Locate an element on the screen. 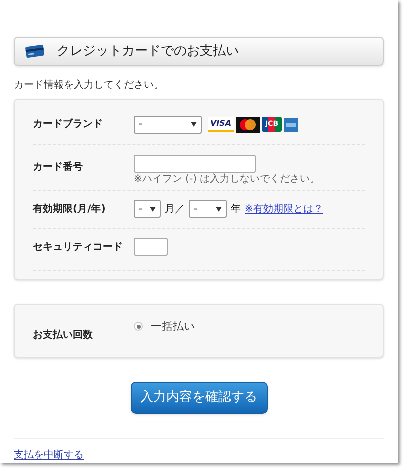 The image size is (406, 469). expiry-help-link: ※有効期限とは？ is located at coordinates (284, 209).